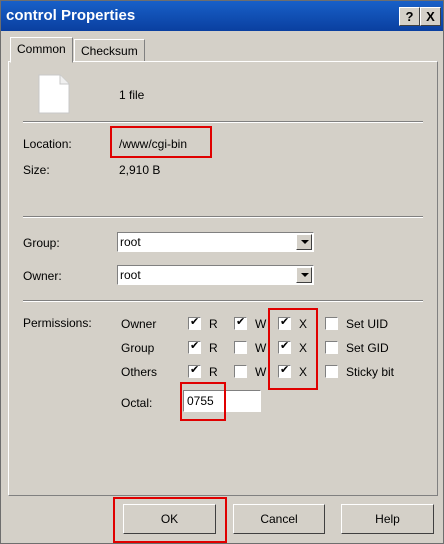 This screenshot has width=444, height=544. What do you see at coordinates (71, 15) in the screenshot?
I see `window-title: control Properties` at bounding box center [71, 15].